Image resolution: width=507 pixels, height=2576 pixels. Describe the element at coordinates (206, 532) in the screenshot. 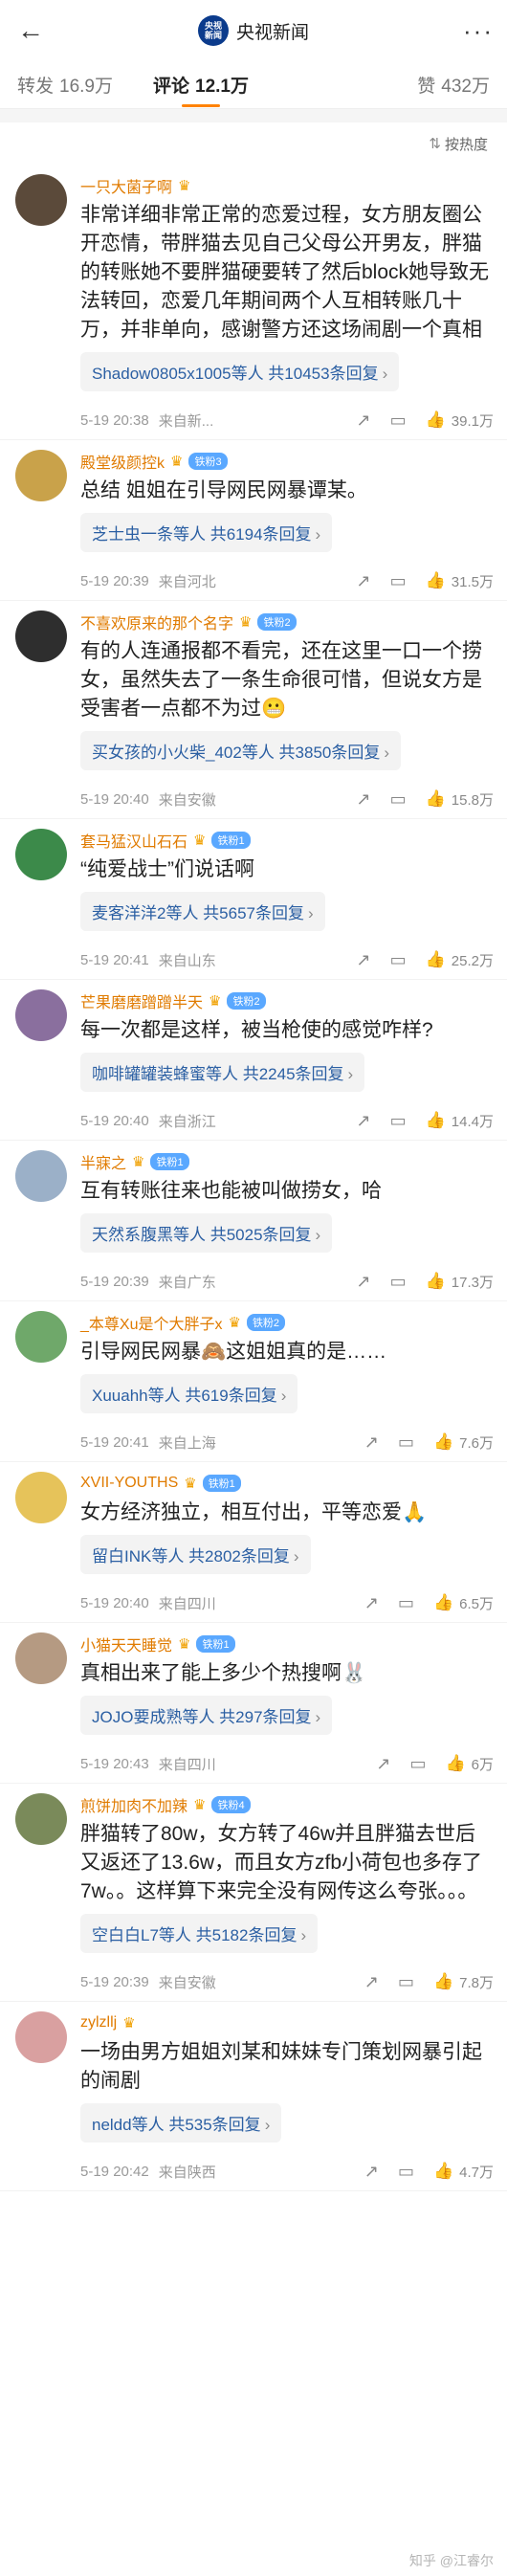

I see `reply-summary-button: 芝士虫一条等人 共6194条回复 ›` at that location.